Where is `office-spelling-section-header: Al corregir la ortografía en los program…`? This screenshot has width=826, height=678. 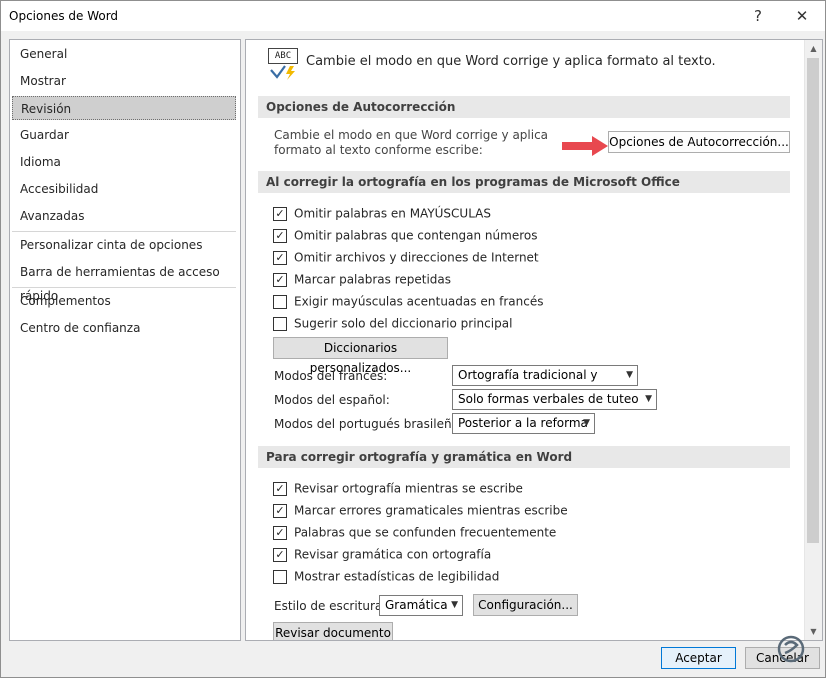
office-spelling-section-header: Al corregir la ortografía en los program… is located at coordinates (524, 182).